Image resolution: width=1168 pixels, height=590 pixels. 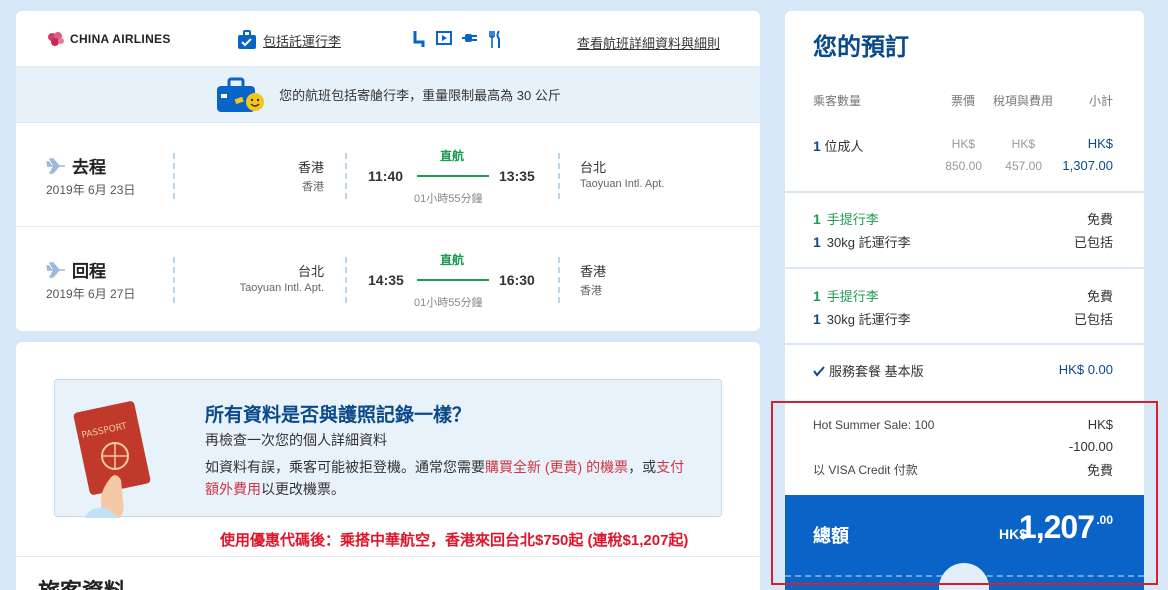 I want to click on power-plug-icon, so click(x=469, y=38).